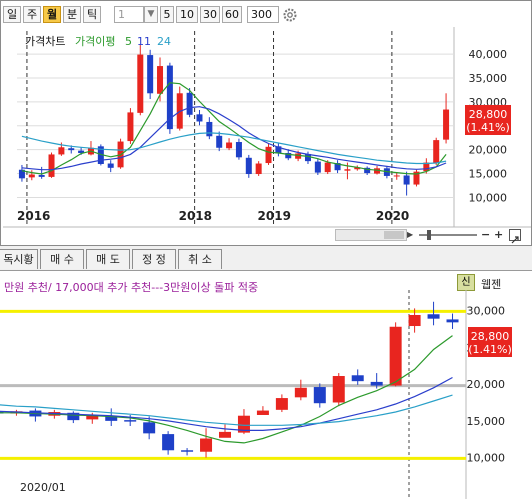 The image size is (532, 499). What do you see at coordinates (290, 15) in the screenshot?
I see `settings-gear-icon` at bounding box center [290, 15].